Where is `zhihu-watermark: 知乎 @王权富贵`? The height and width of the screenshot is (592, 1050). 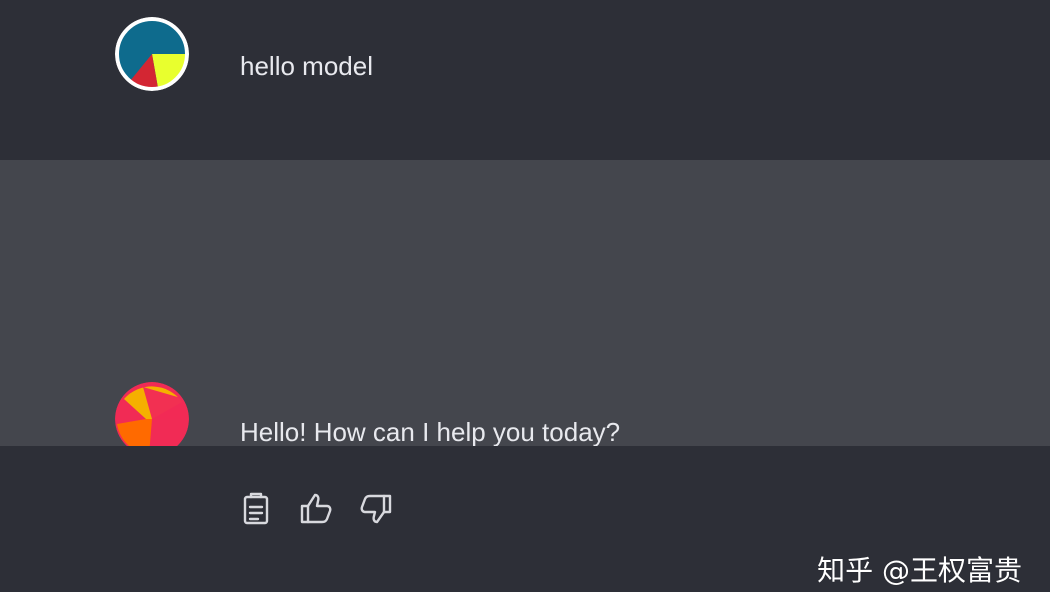 zhihu-watermark: 知乎 @王权富贵 is located at coordinates (919, 570).